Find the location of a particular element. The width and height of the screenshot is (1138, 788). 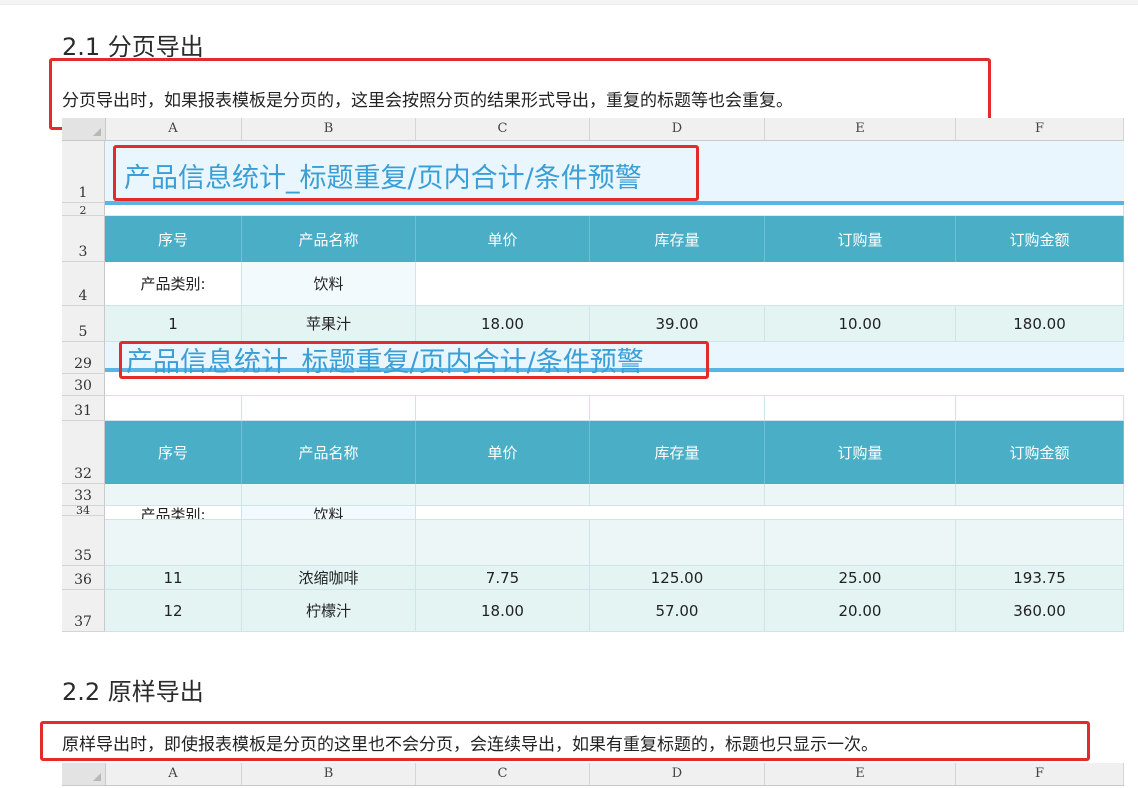

row-header: 29 is located at coordinates (83, 358).